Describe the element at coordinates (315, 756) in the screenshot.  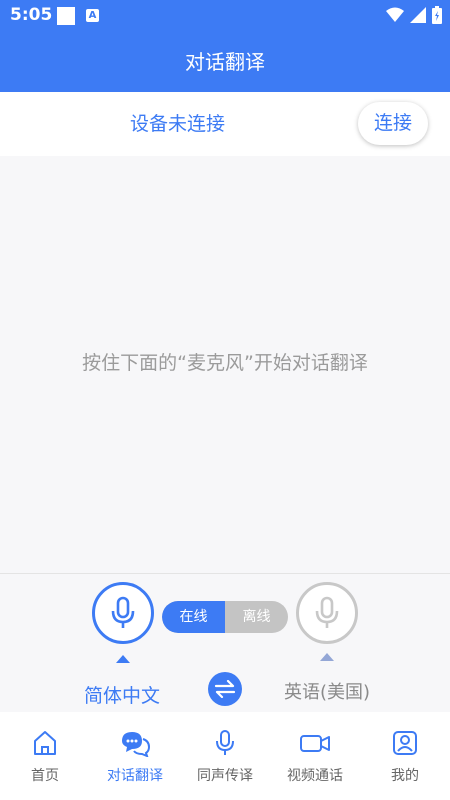
I see `nav-item-video-call: 视频通话` at that location.